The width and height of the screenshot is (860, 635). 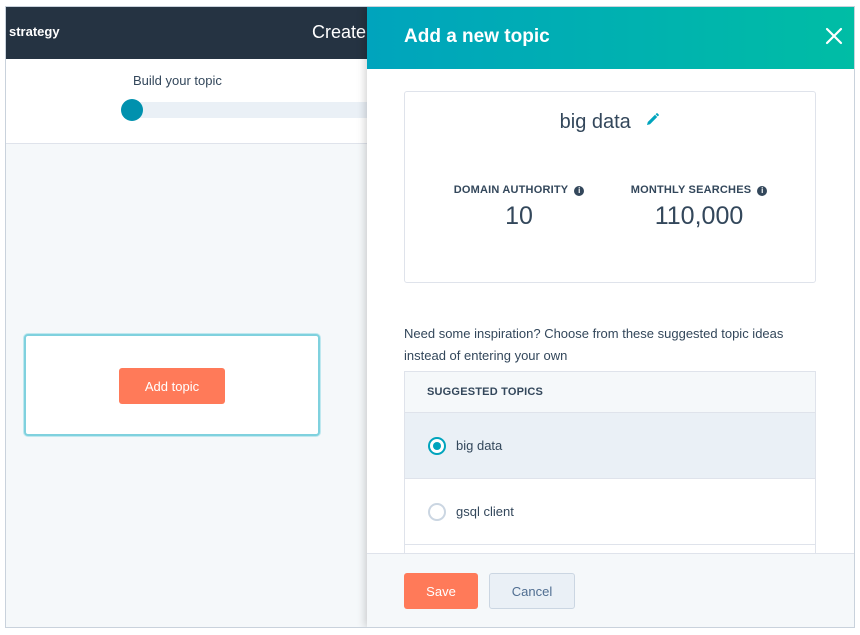 I want to click on suggested-topic-row: big data, so click(x=610, y=446).